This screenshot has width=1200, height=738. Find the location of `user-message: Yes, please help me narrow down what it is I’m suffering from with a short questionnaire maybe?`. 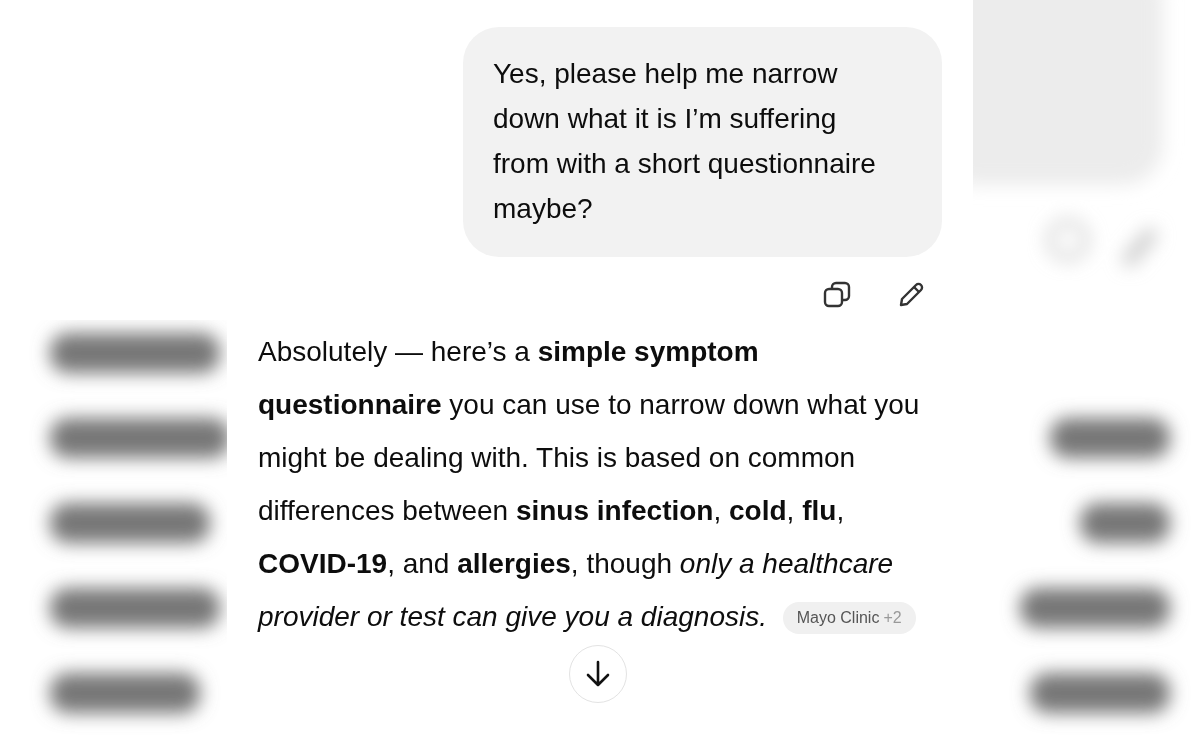

user-message: Yes, please help me narrow down what it is I’m suffering from with a short questionnaire maybe? is located at coordinates (702, 142).